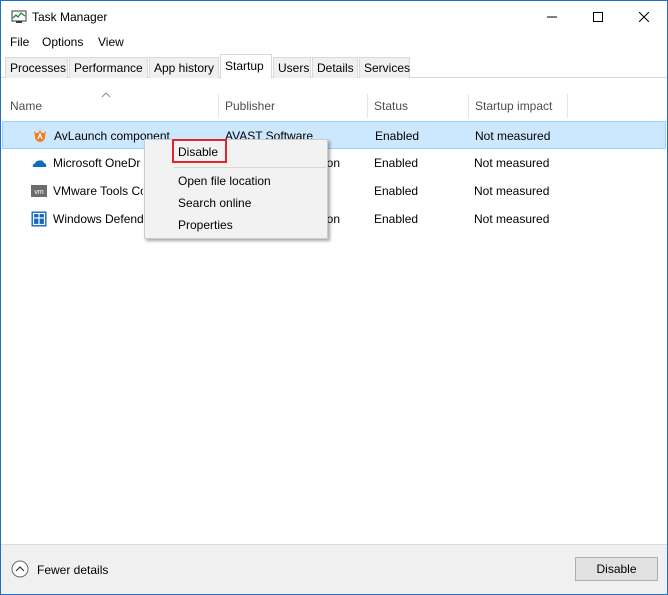 Image resolution: width=668 pixels, height=595 pixels. I want to click on tab-users: Users, so click(292, 67).